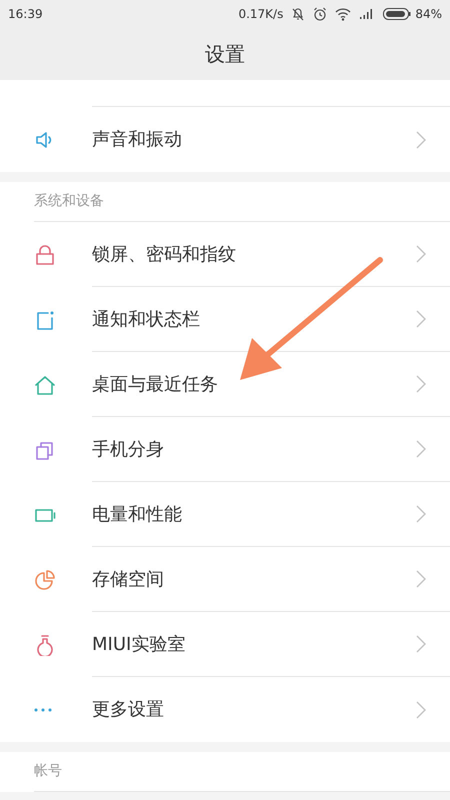 This screenshot has width=450, height=800. I want to click on wifi-icon, so click(343, 14).